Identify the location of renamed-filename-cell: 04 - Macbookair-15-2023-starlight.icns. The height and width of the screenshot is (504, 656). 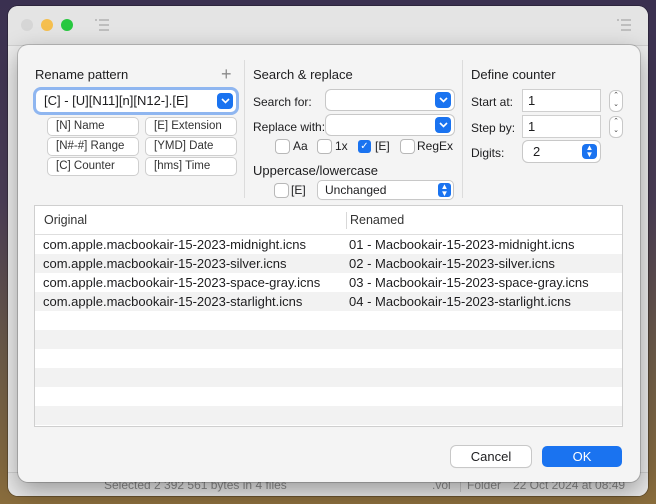
(460, 301).